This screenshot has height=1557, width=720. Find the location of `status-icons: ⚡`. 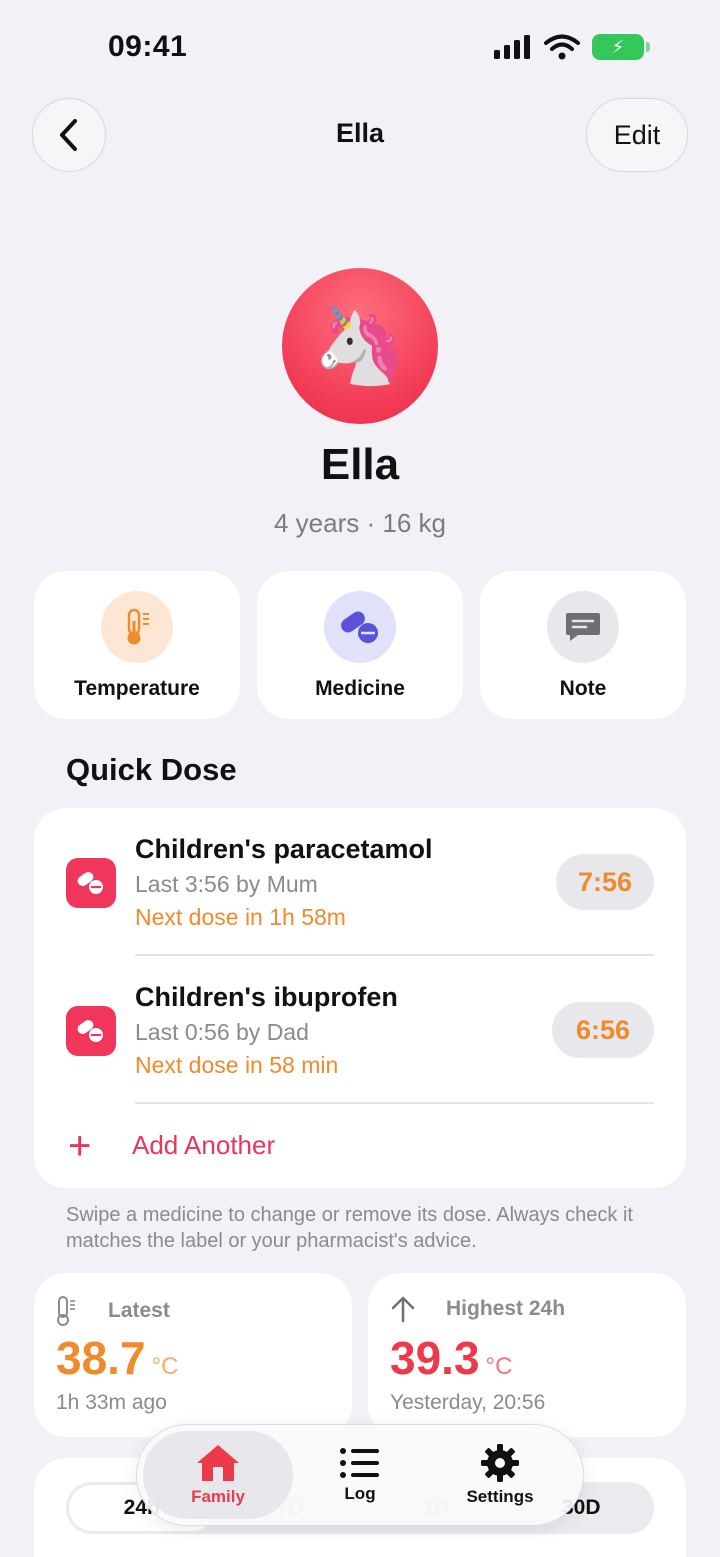

status-icons: ⚡ is located at coordinates (572, 47).